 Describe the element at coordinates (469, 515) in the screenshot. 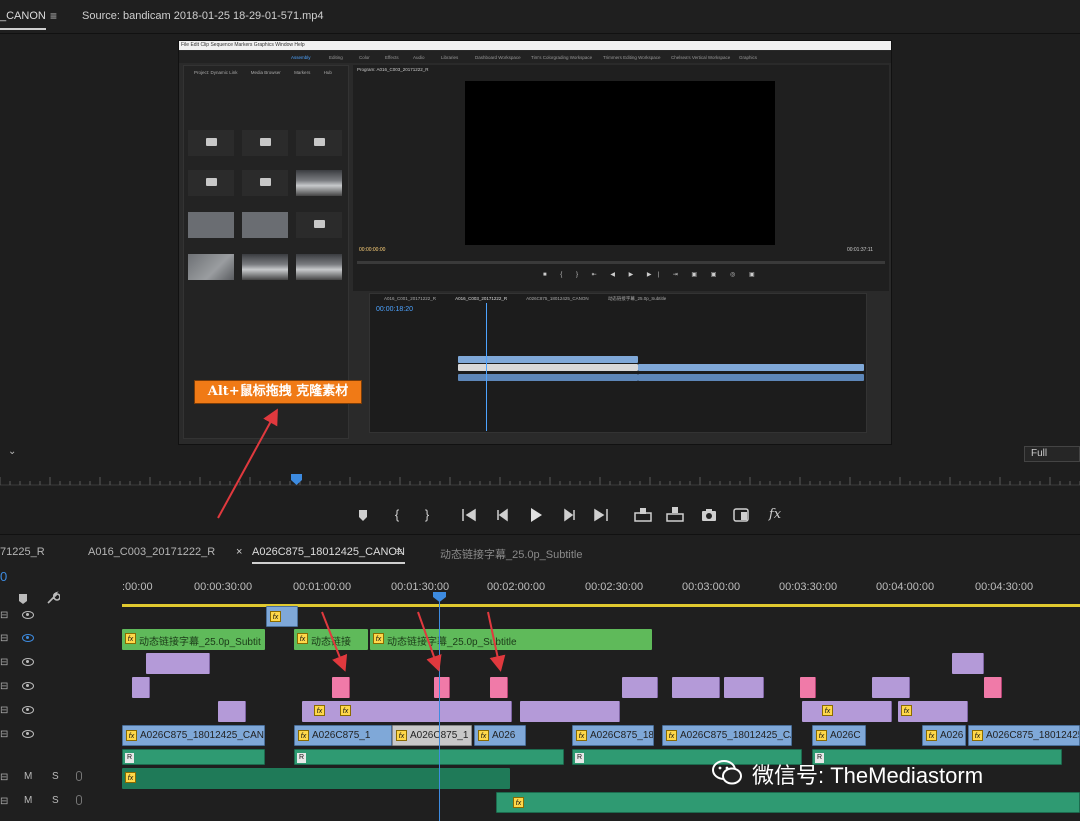

I see `go-to-in-button` at that location.